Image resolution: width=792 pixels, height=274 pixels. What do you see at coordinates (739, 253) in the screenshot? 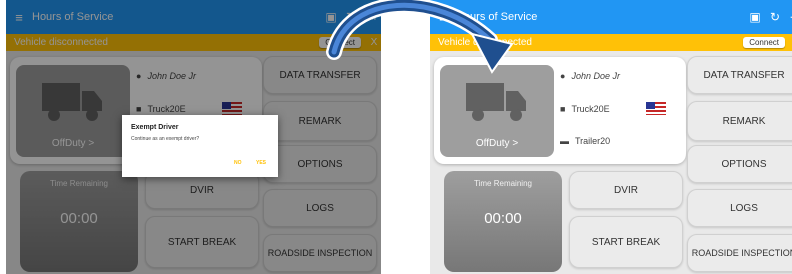
I see `roadside-inspection-button: ROADSIDE INSPECTION` at bounding box center [739, 253].